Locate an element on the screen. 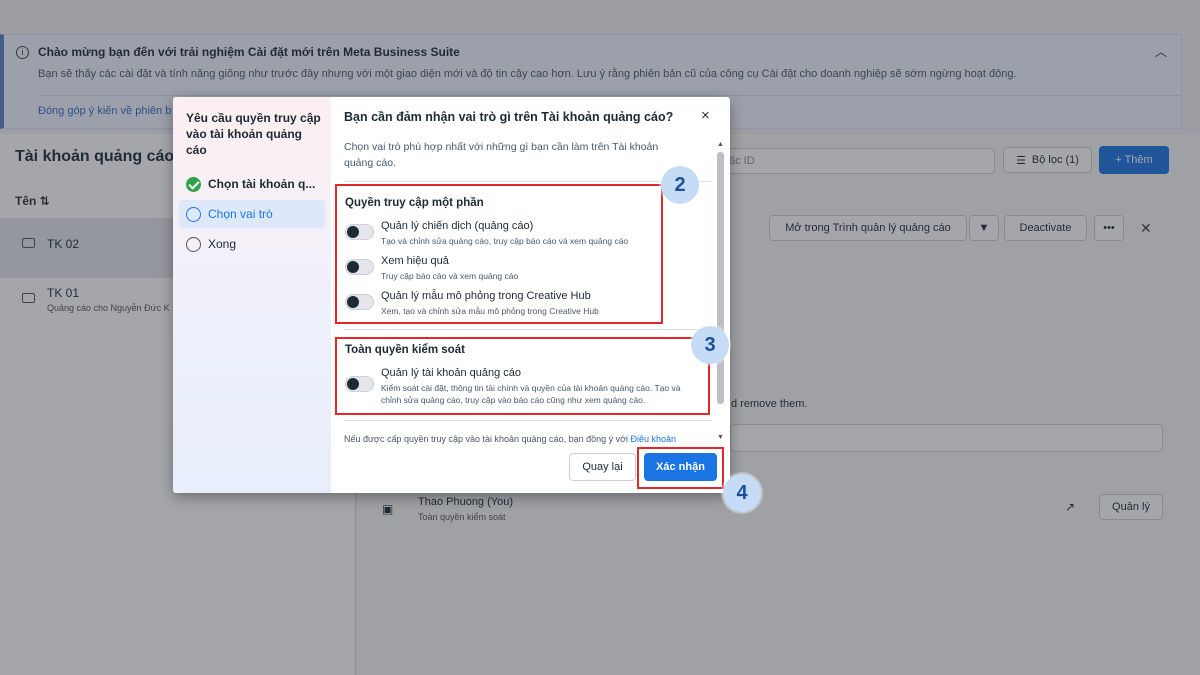 This screenshot has height=675, width=1200. step-badge-2: 2 is located at coordinates (680, 185).